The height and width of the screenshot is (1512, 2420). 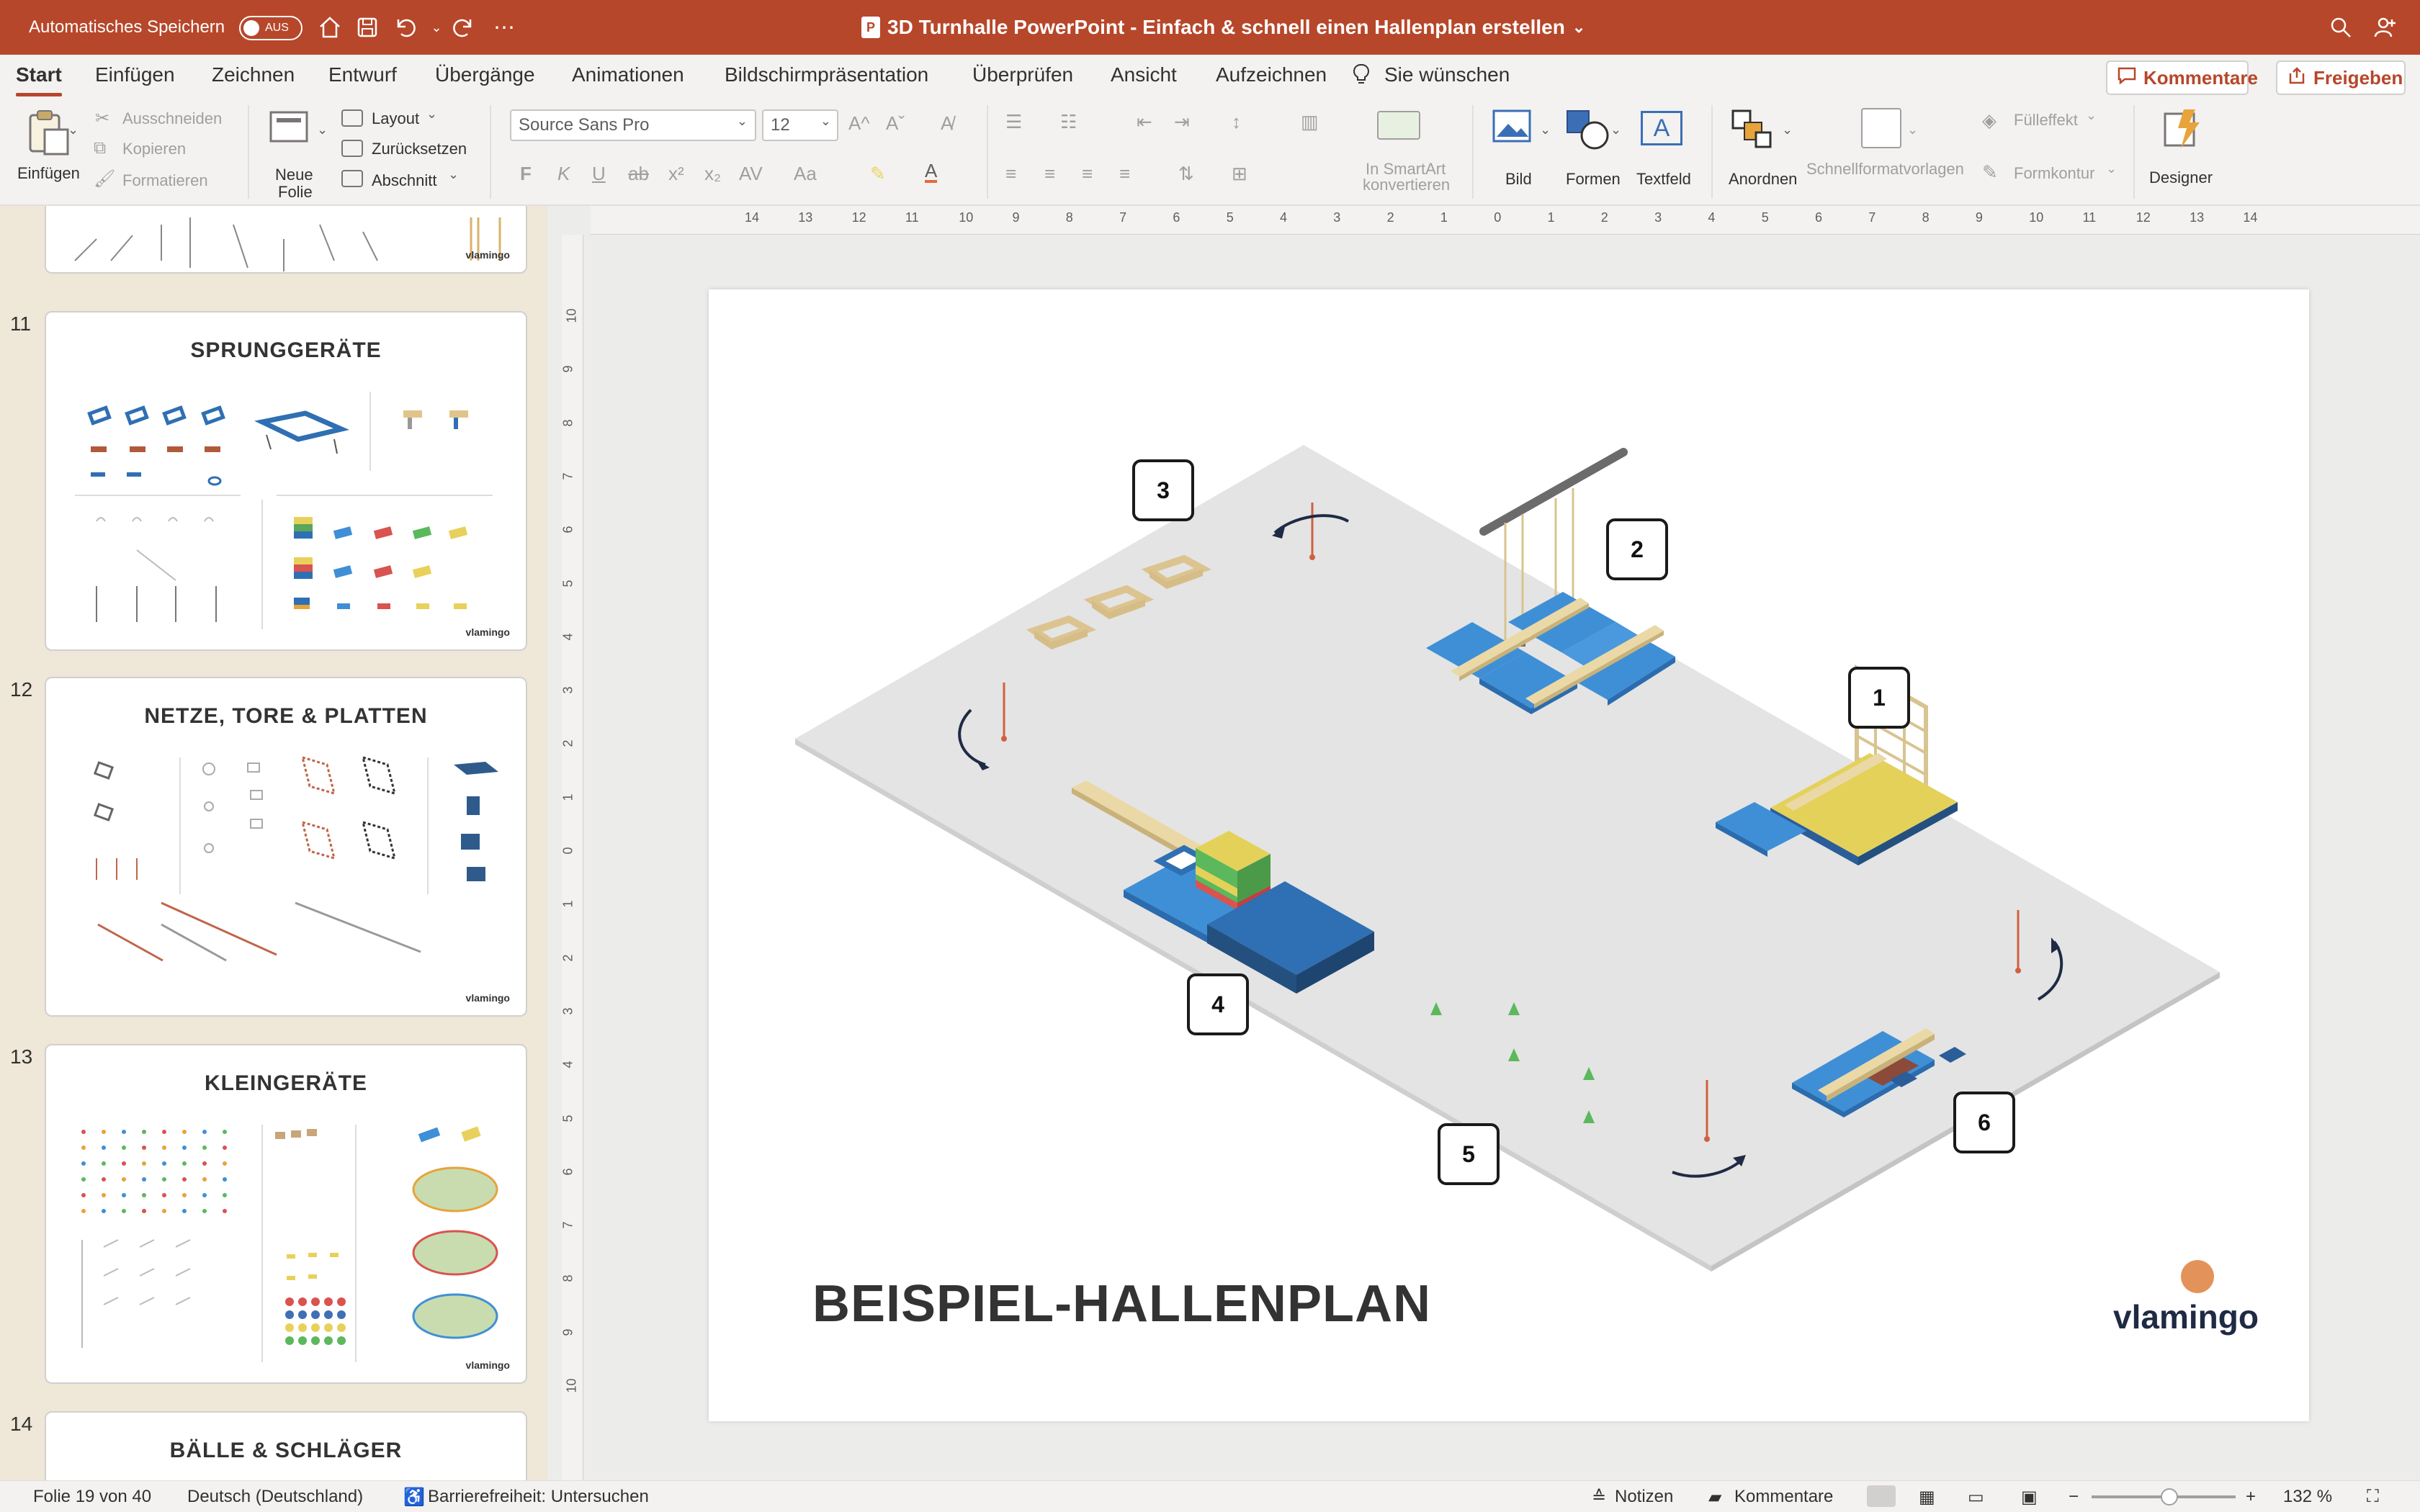 I want to click on tell-me-search: Sie wünschen, so click(x=1447, y=74).